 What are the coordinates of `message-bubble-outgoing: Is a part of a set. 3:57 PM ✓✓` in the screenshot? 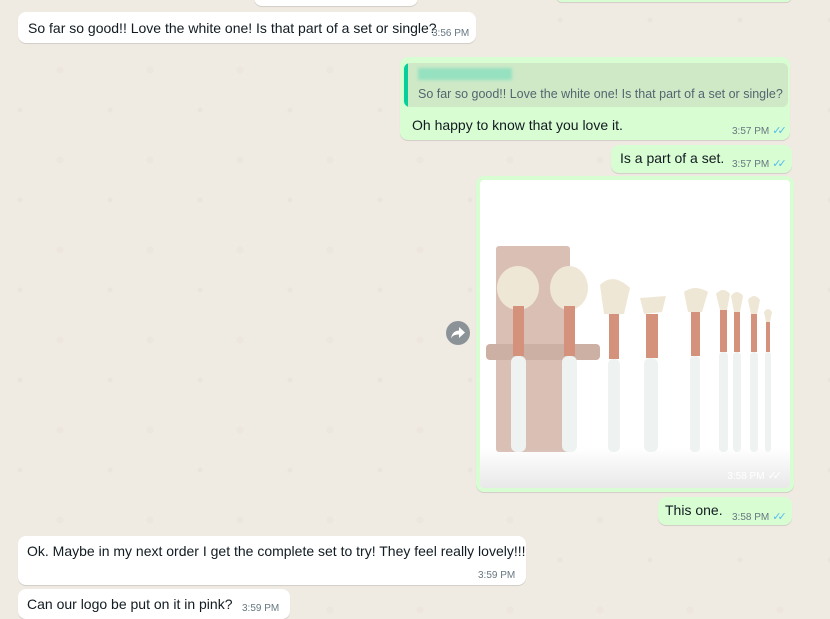 It's located at (701, 159).